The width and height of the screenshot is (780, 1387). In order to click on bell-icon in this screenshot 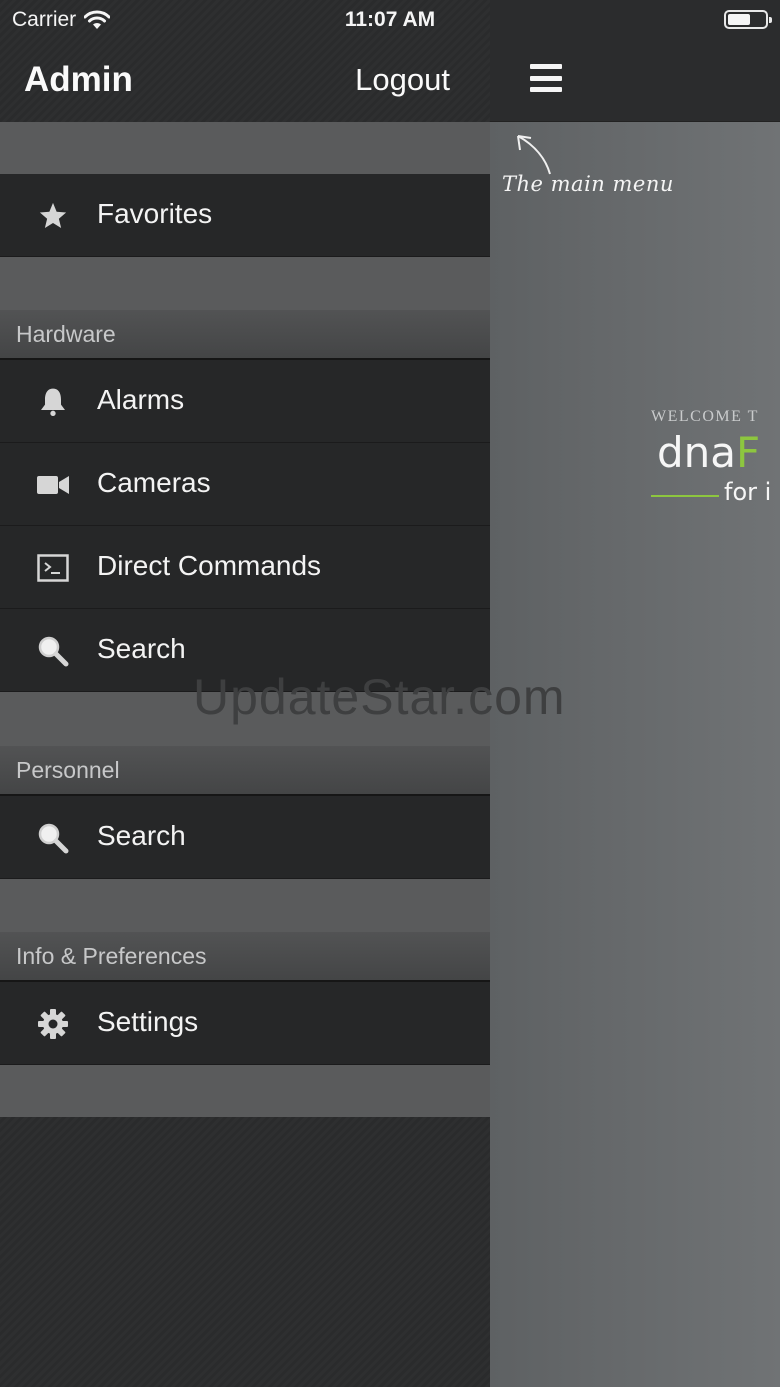, I will do `click(53, 402)`.